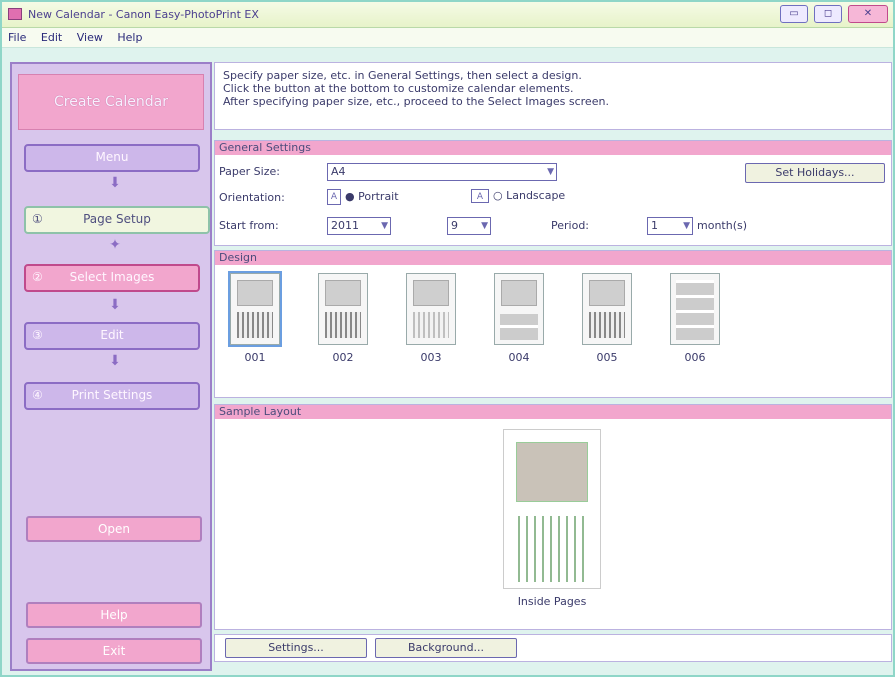 The image size is (895, 677). I want to click on sample-caption: Inside Pages, so click(552, 601).